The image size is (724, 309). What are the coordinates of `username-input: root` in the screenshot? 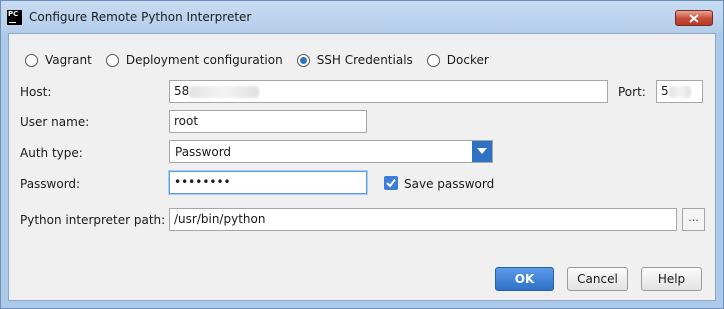 It's located at (268, 121).